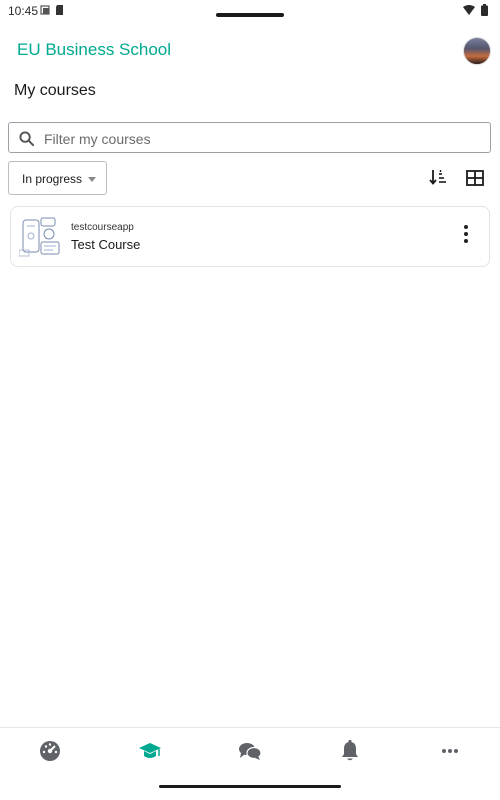  Describe the element at coordinates (106, 244) in the screenshot. I see `course-name: Test Course` at that location.